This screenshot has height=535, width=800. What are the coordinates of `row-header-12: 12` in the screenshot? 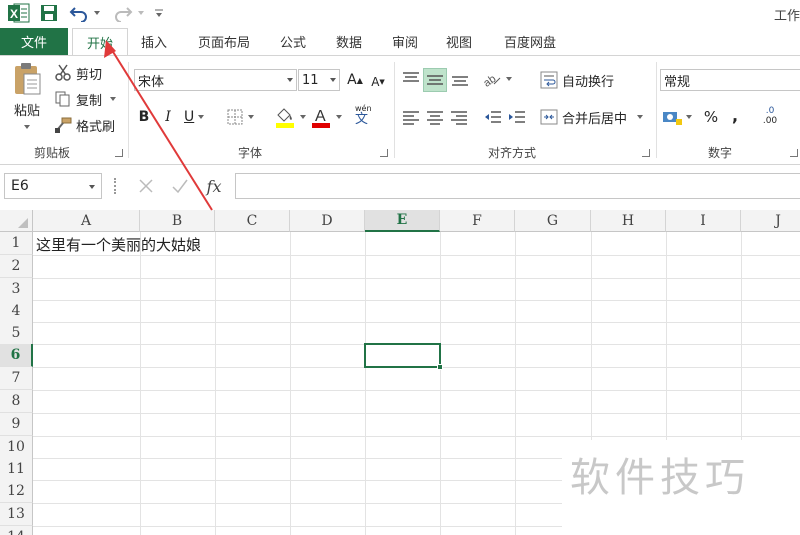 It's located at (16, 491).